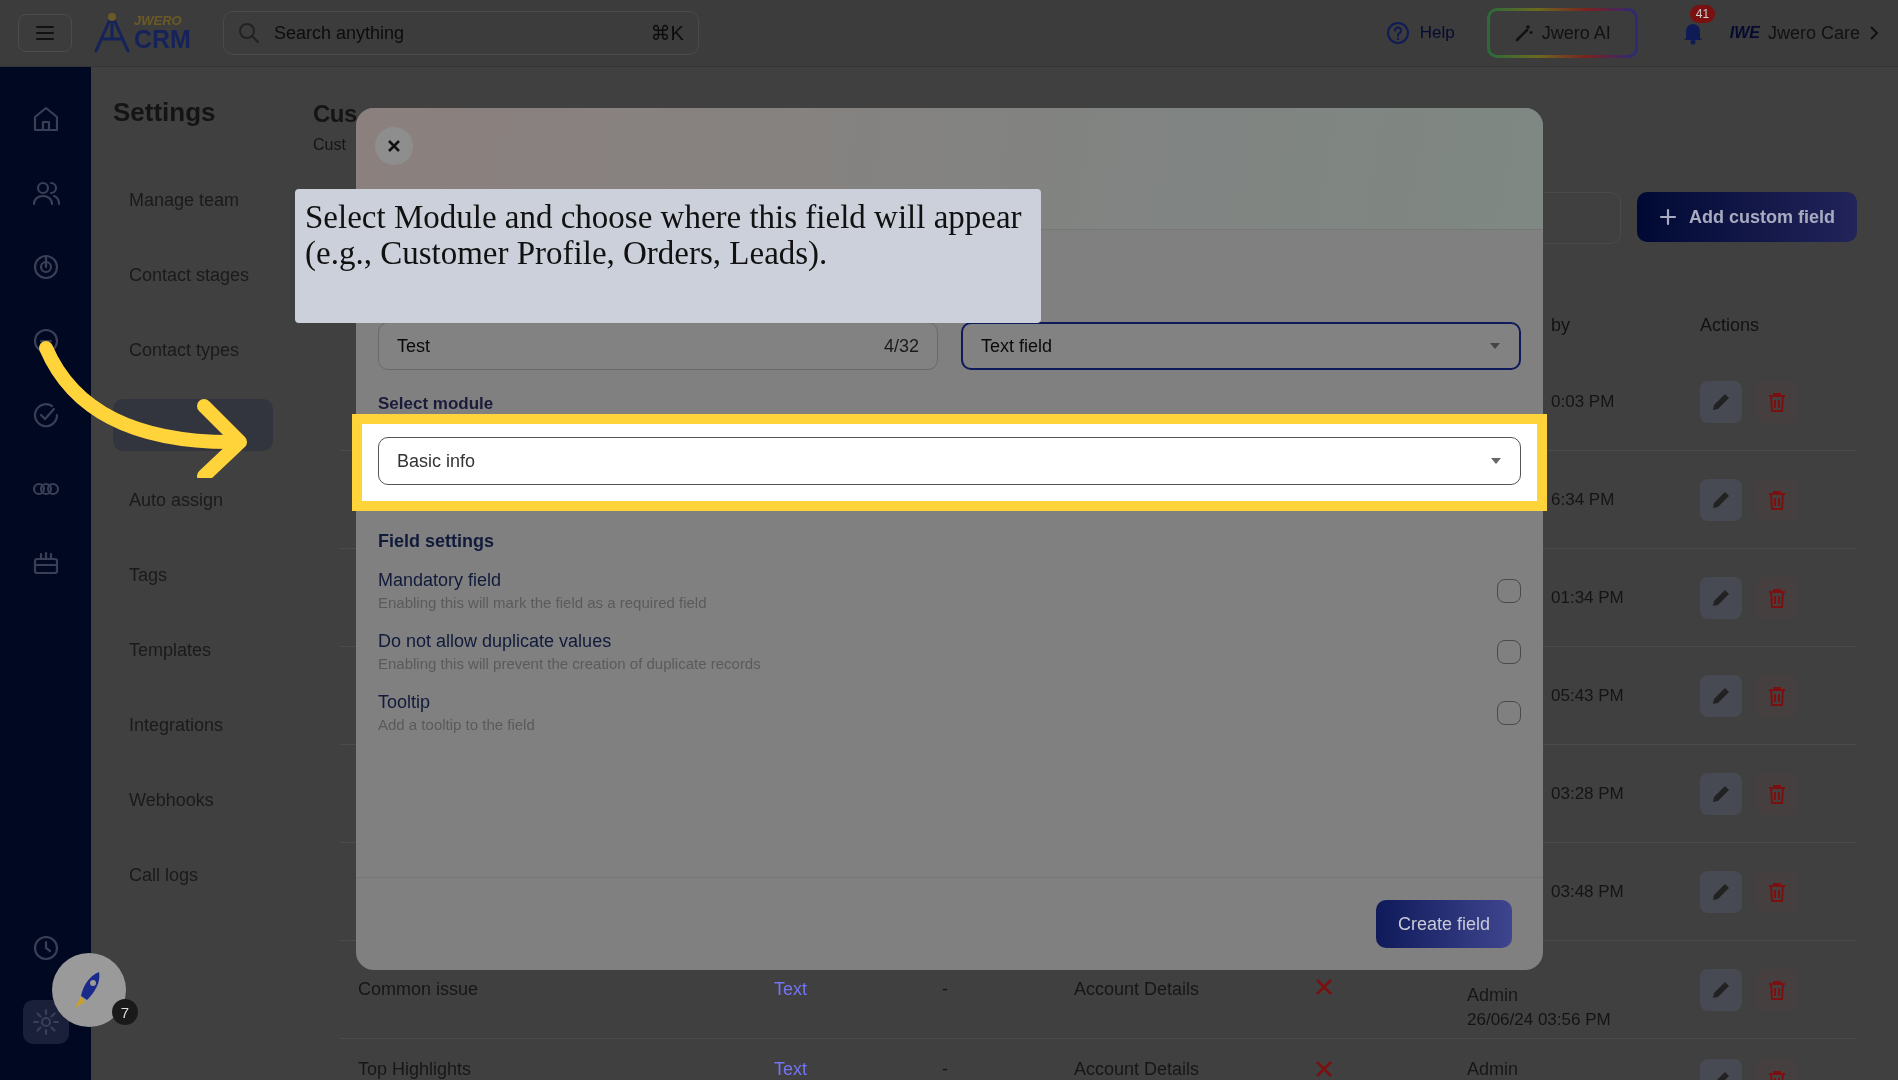  What do you see at coordinates (1241, 346) in the screenshot?
I see `field-type-select: Text field` at bounding box center [1241, 346].